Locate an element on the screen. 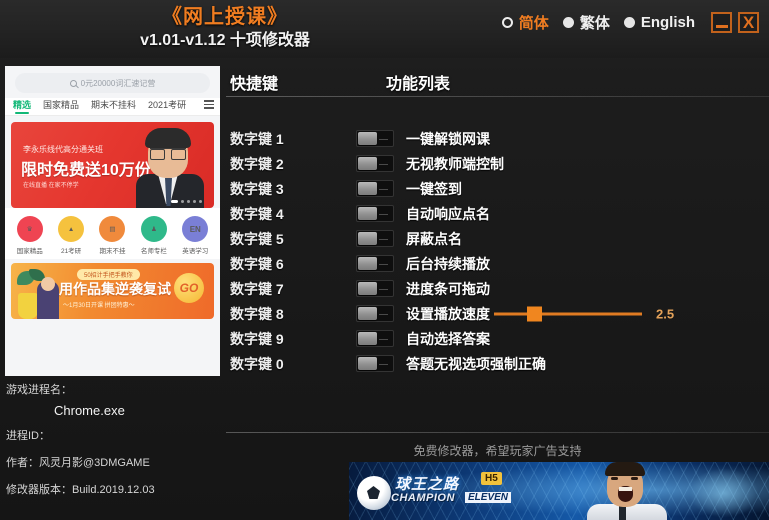 The height and width of the screenshot is (520, 769). radio-icon-simplified is located at coordinates (507, 22).